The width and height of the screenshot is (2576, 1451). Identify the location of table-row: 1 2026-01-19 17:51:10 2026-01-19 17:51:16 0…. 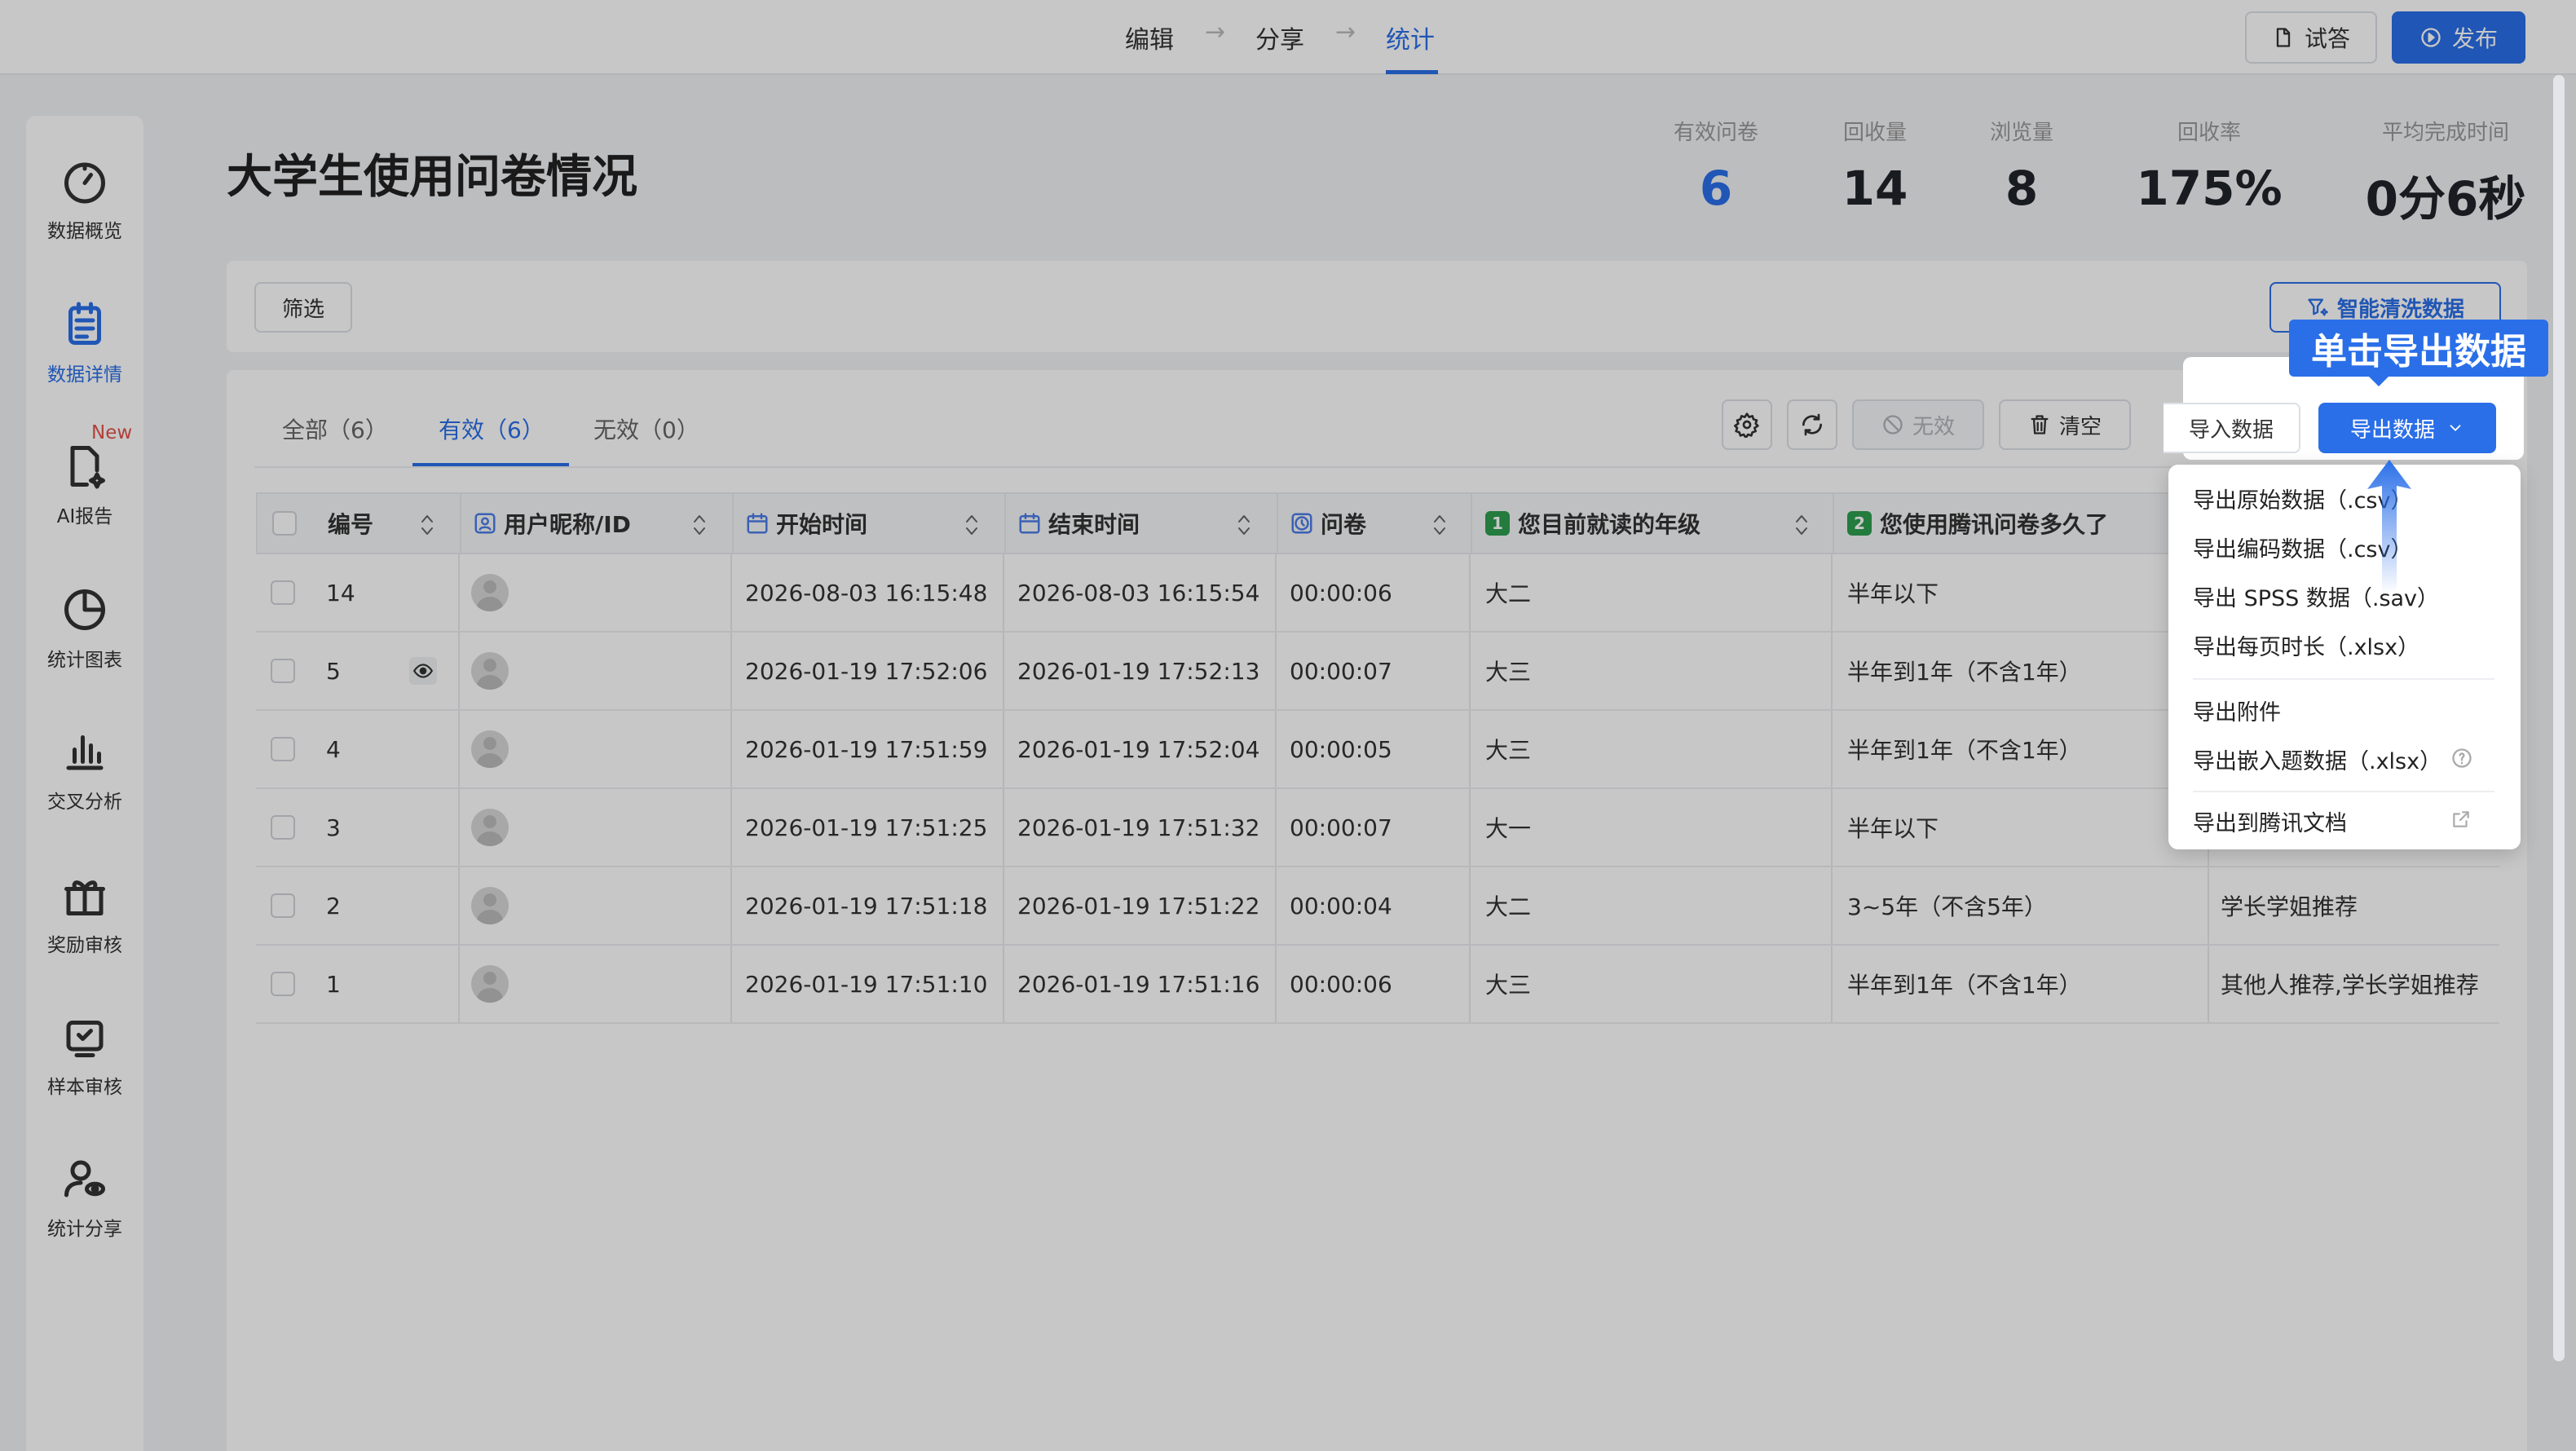
(1377, 985).